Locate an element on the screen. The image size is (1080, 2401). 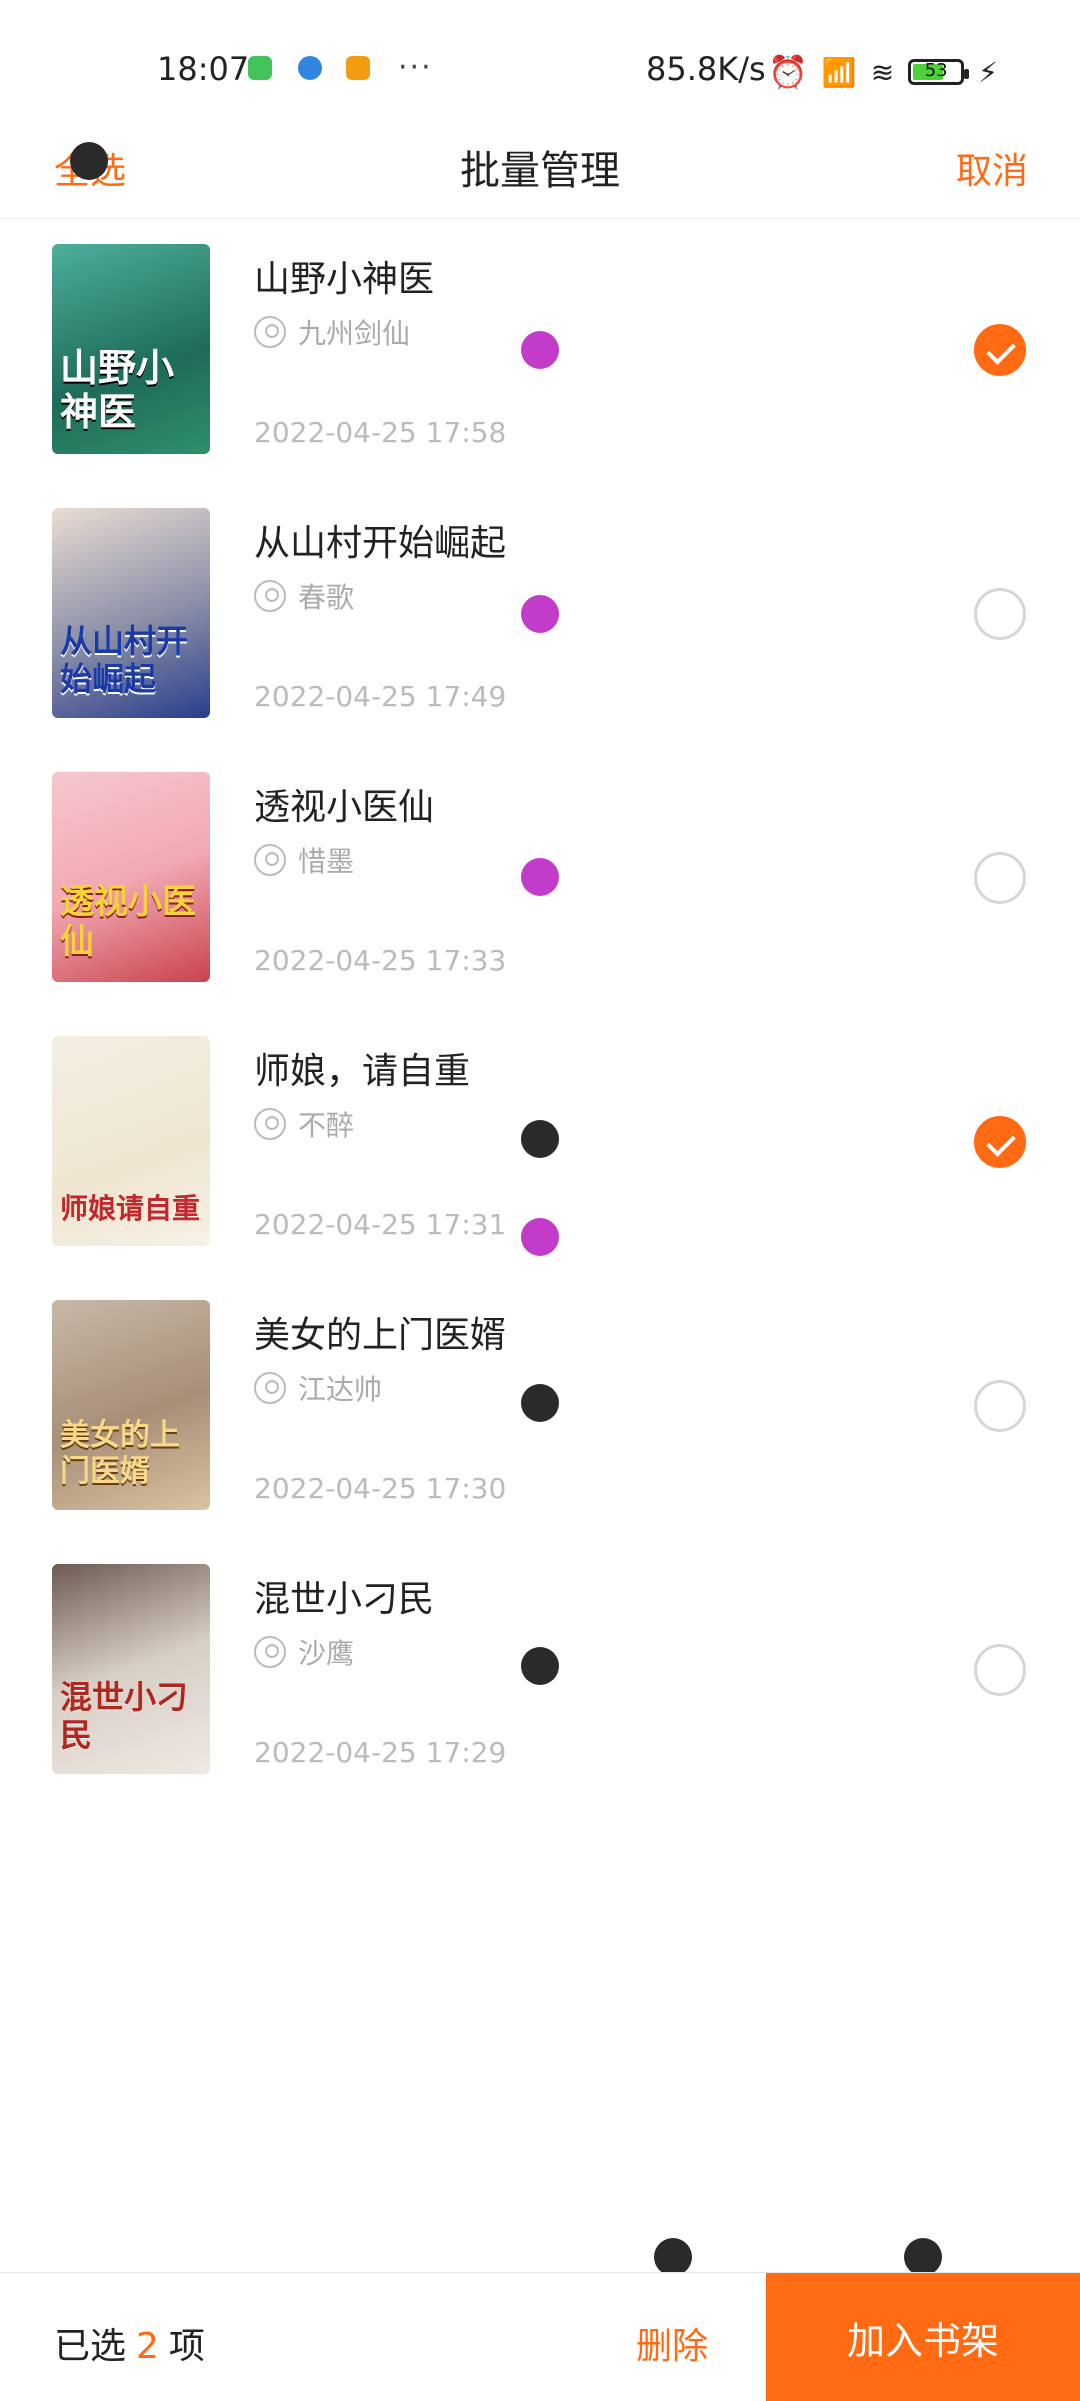
signal-icon: 📶 is located at coordinates (839, 72).